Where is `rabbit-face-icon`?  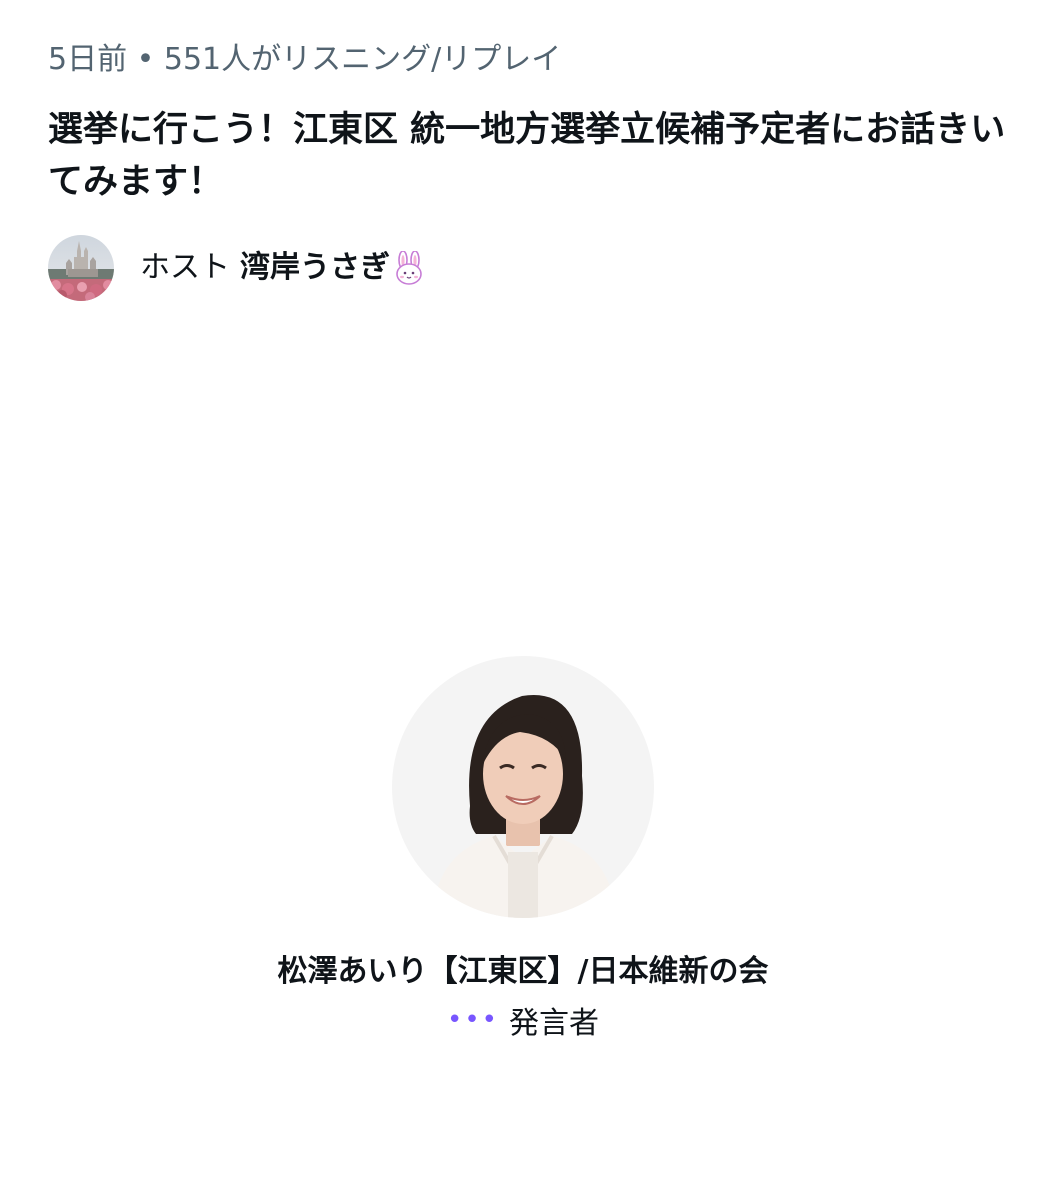 rabbit-face-icon is located at coordinates (409, 267).